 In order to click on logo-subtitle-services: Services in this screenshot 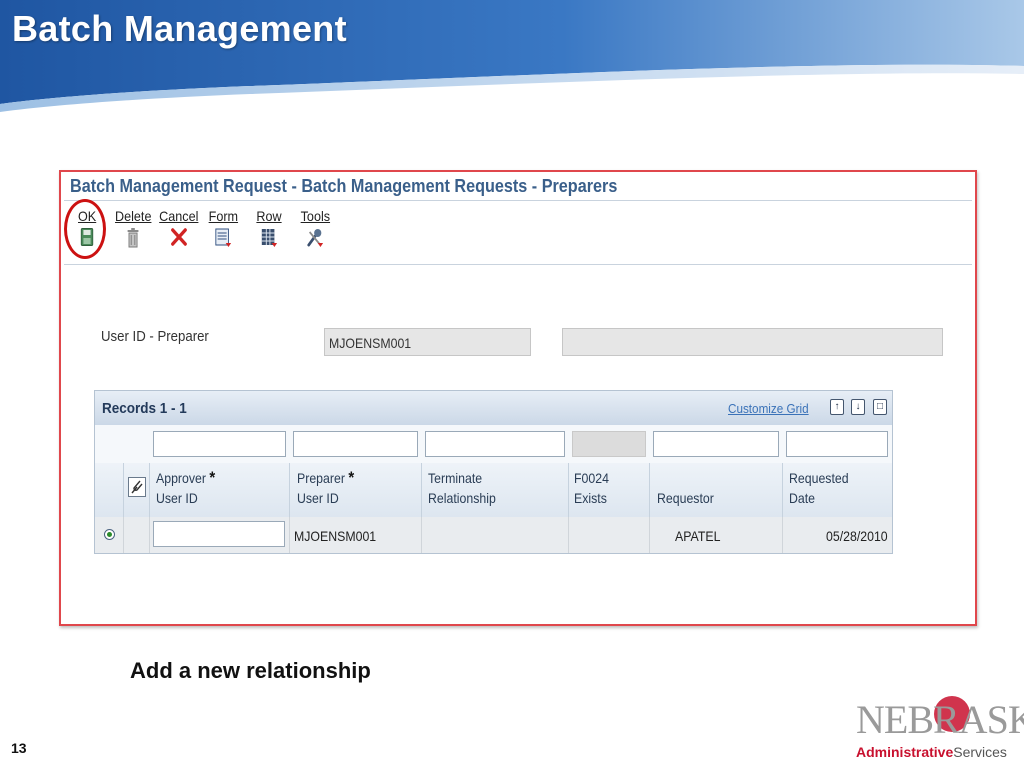, I will do `click(980, 752)`.